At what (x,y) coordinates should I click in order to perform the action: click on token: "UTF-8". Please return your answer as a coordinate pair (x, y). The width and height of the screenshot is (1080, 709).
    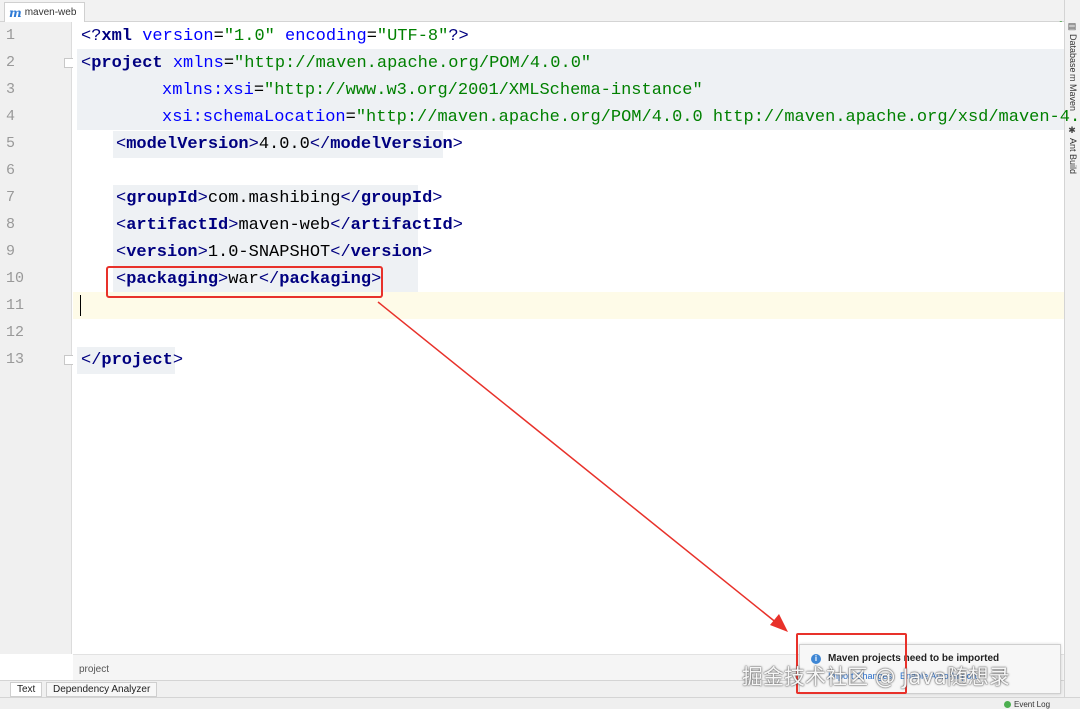
    Looking at the image, I should click on (412, 36).